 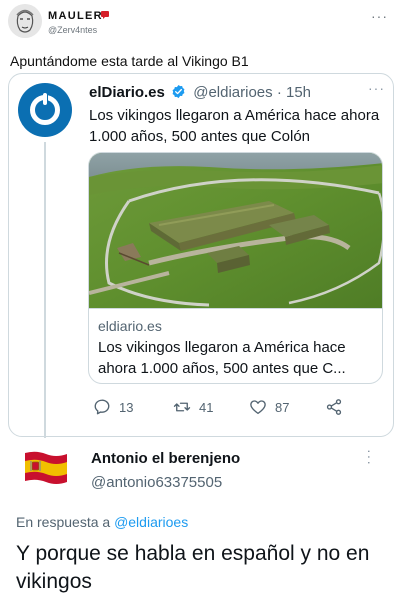 What do you see at coordinates (113, 407) in the screenshot?
I see `reply-button: 13` at bounding box center [113, 407].